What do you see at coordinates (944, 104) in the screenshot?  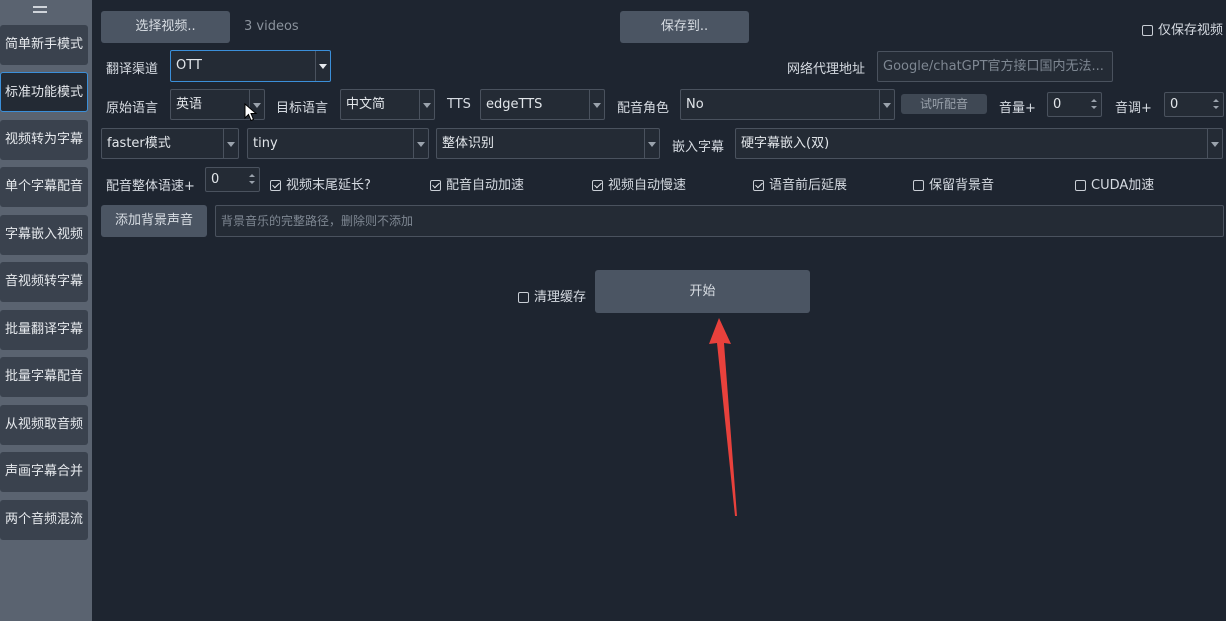 I see `listen-dub-button: 试听配音` at bounding box center [944, 104].